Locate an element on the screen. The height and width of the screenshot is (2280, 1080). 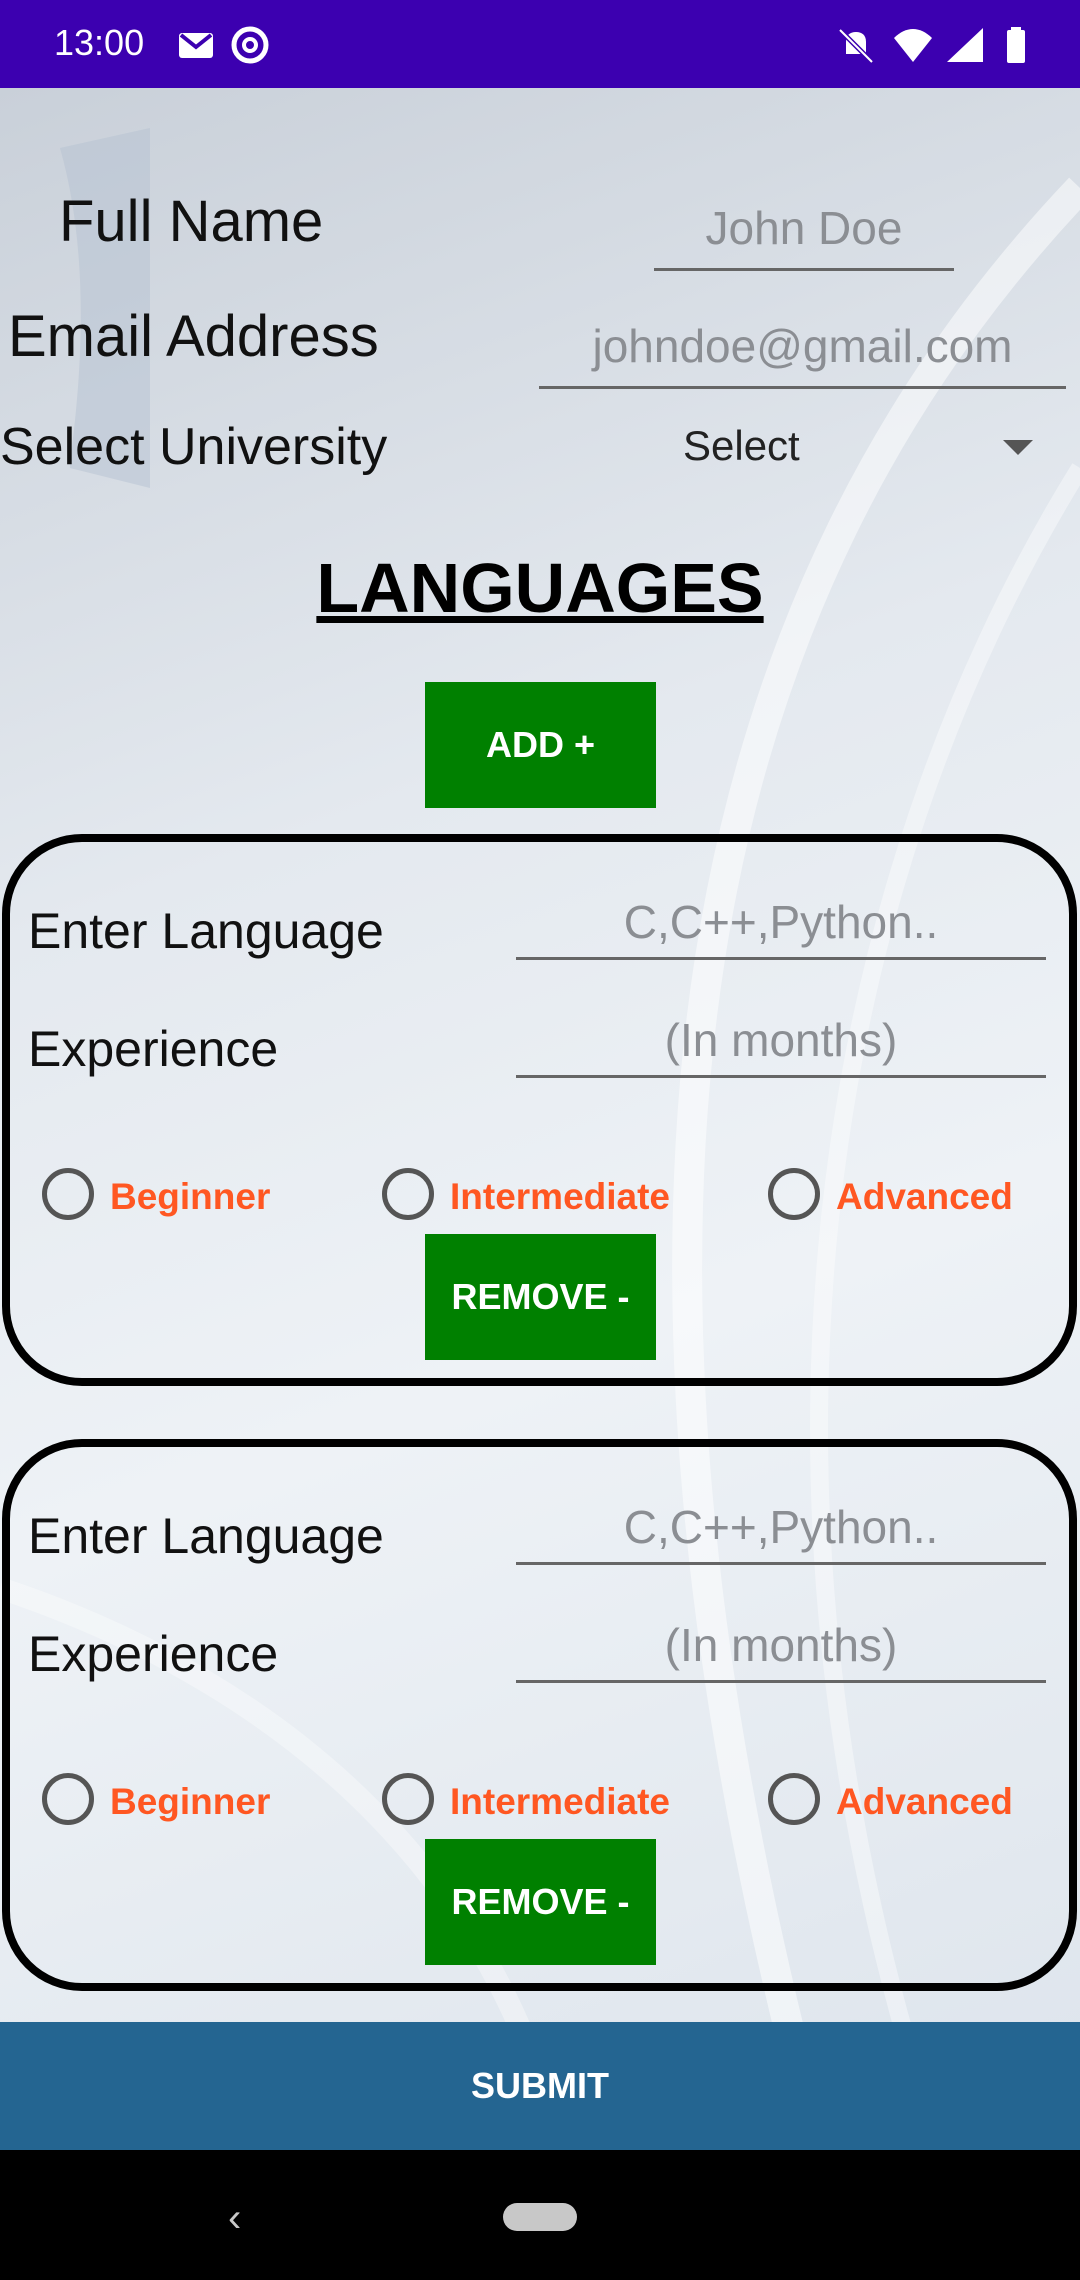
gmail-icon is located at coordinates (196, 45).